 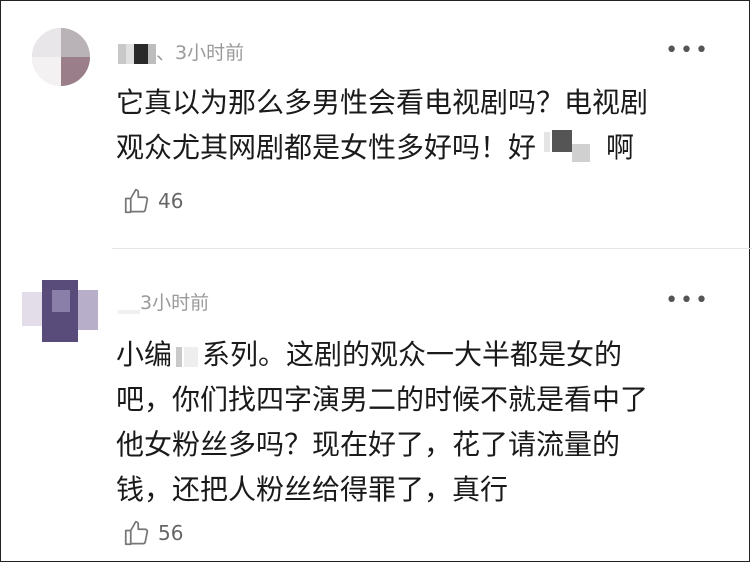 I want to click on comment-line-text: 小编, so click(x=144, y=354).